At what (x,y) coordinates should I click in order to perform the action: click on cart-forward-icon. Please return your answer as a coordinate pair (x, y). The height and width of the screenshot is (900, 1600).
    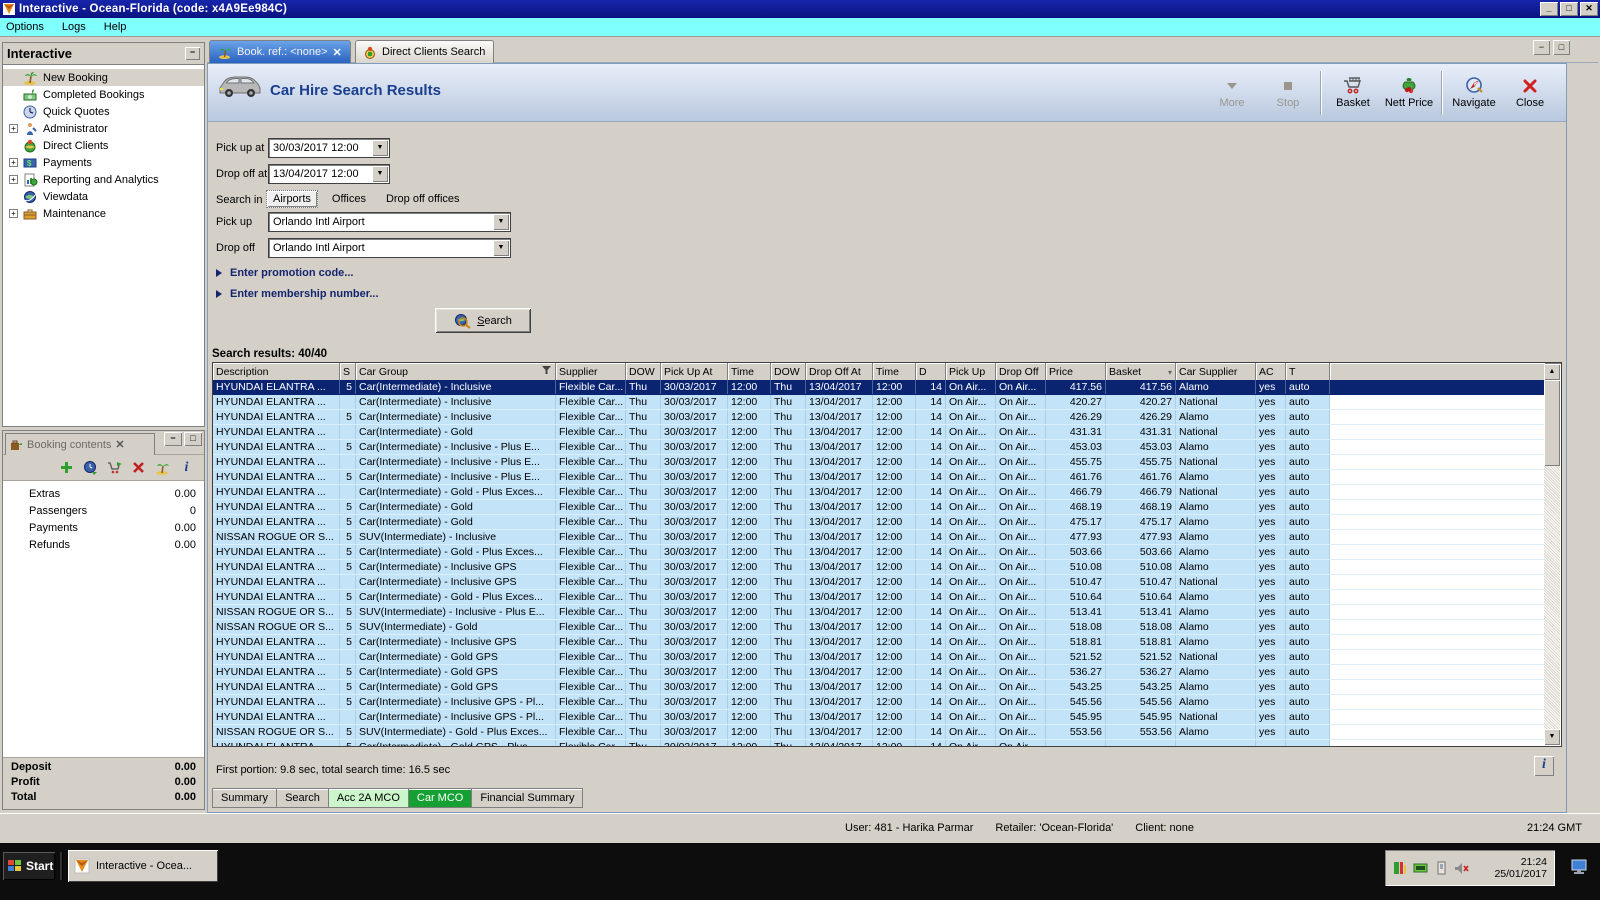
    Looking at the image, I should click on (114, 467).